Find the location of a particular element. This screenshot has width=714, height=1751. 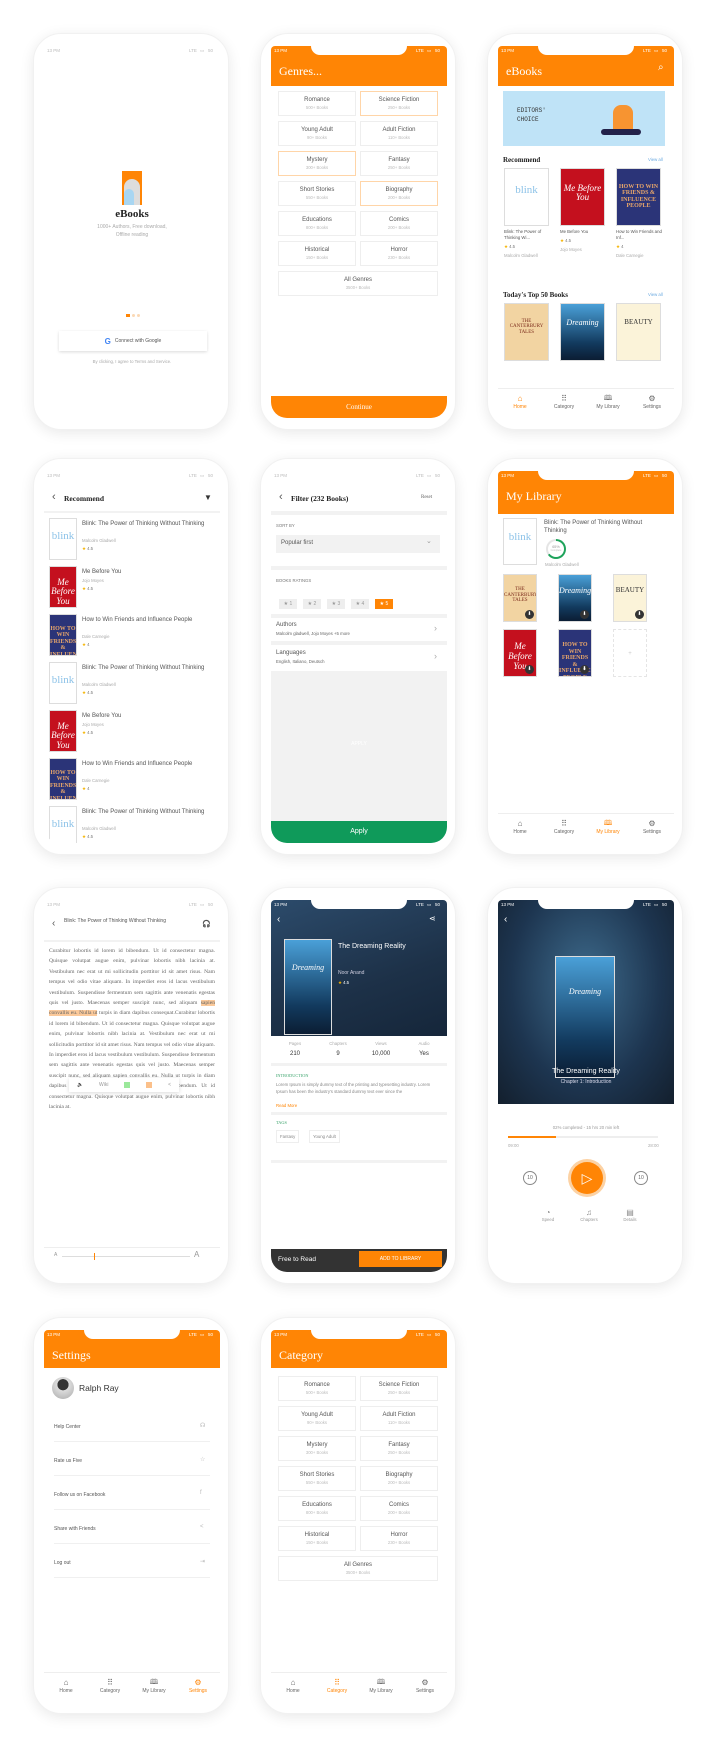

book-cover-mby: Me Before You ⬇ is located at coordinates (520, 653).